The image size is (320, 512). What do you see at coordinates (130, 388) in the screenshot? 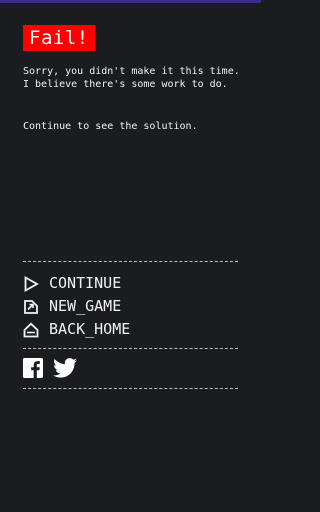
I see `divider-bottom` at bounding box center [130, 388].